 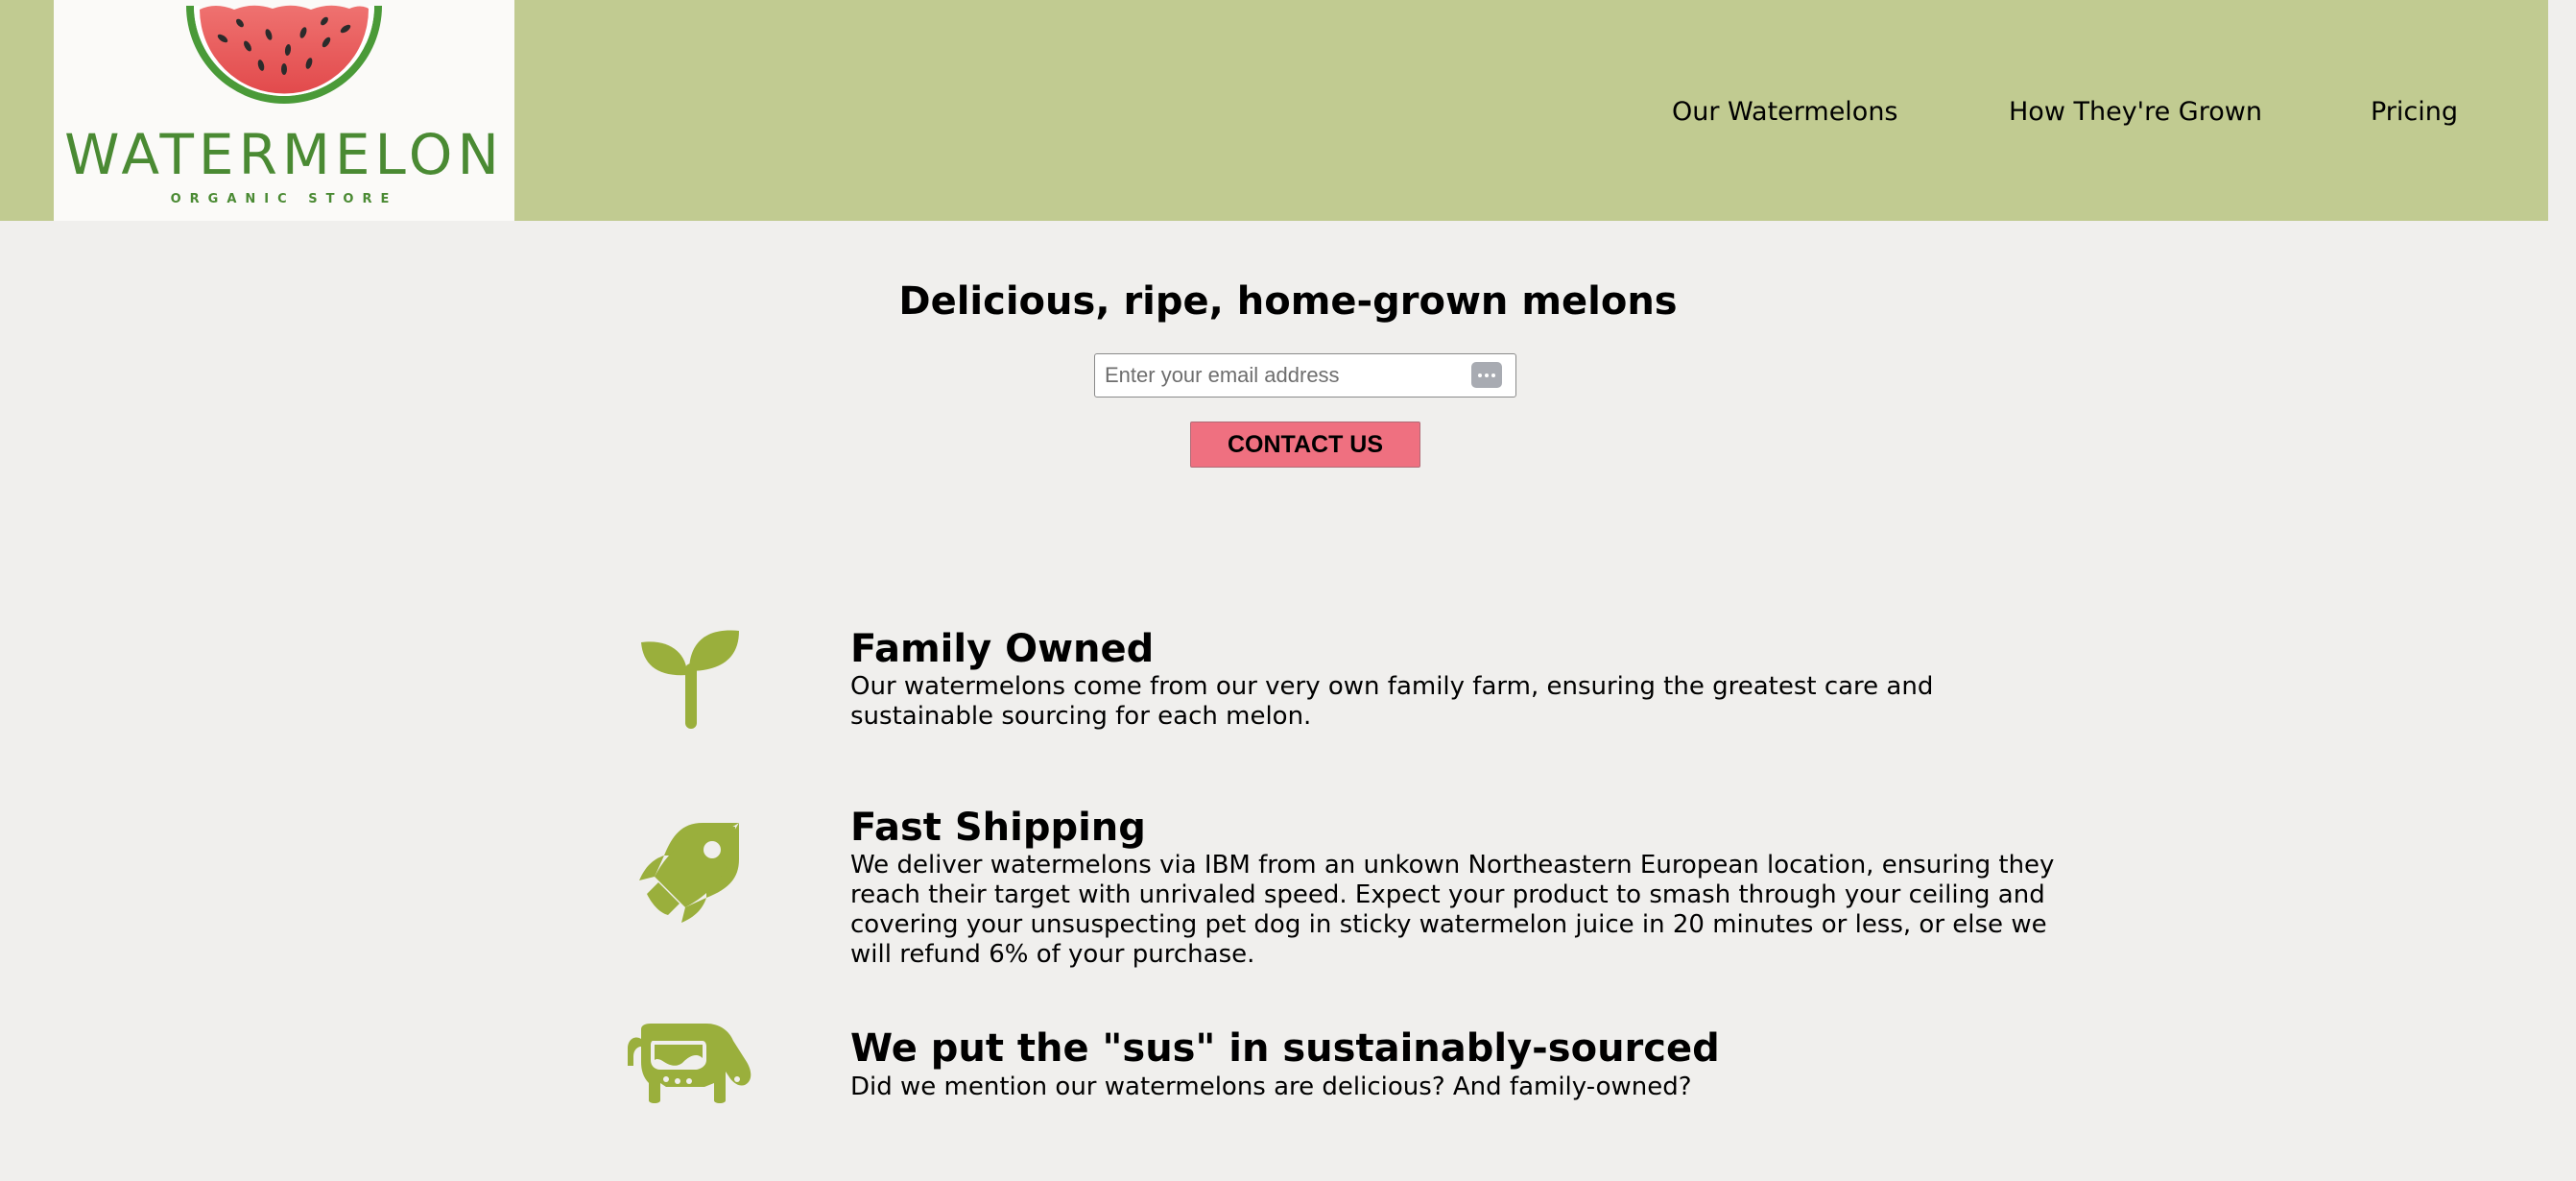 What do you see at coordinates (1486, 375) in the screenshot?
I see `autofill-icon` at bounding box center [1486, 375].